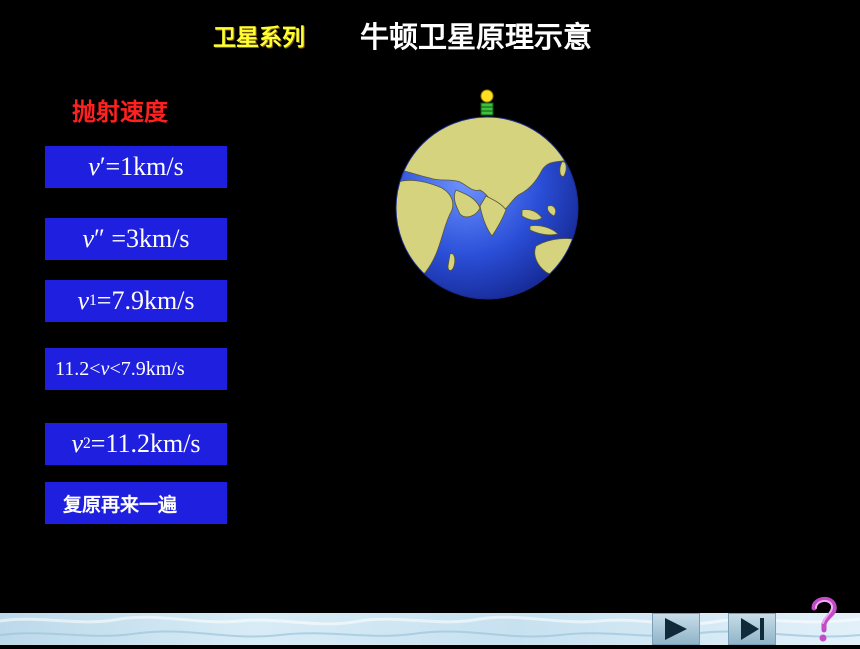 The width and height of the screenshot is (860, 649). Describe the element at coordinates (141, 238) in the screenshot. I see `speed-text: ″ =3km/s` at that location.